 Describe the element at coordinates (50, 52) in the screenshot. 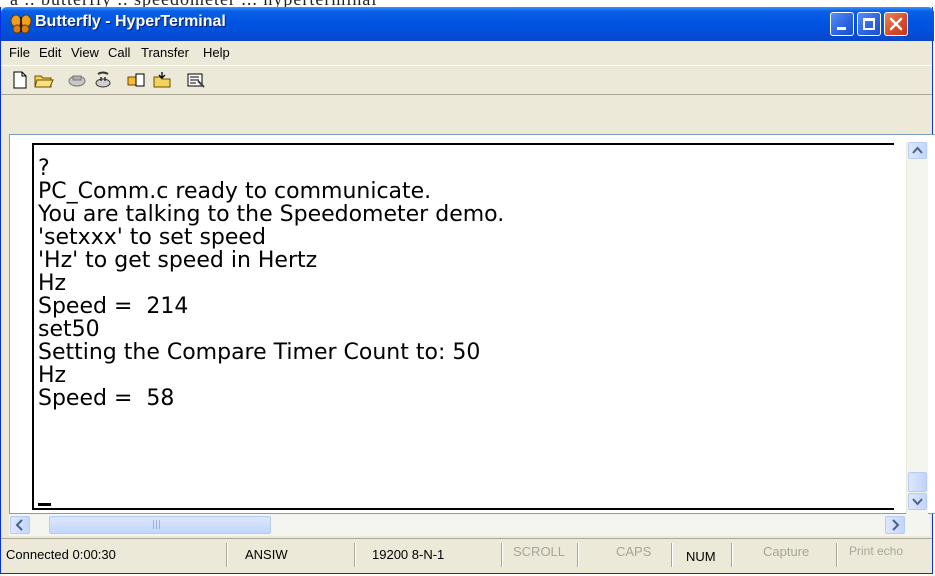

I see `menu-edit: Edit` at that location.